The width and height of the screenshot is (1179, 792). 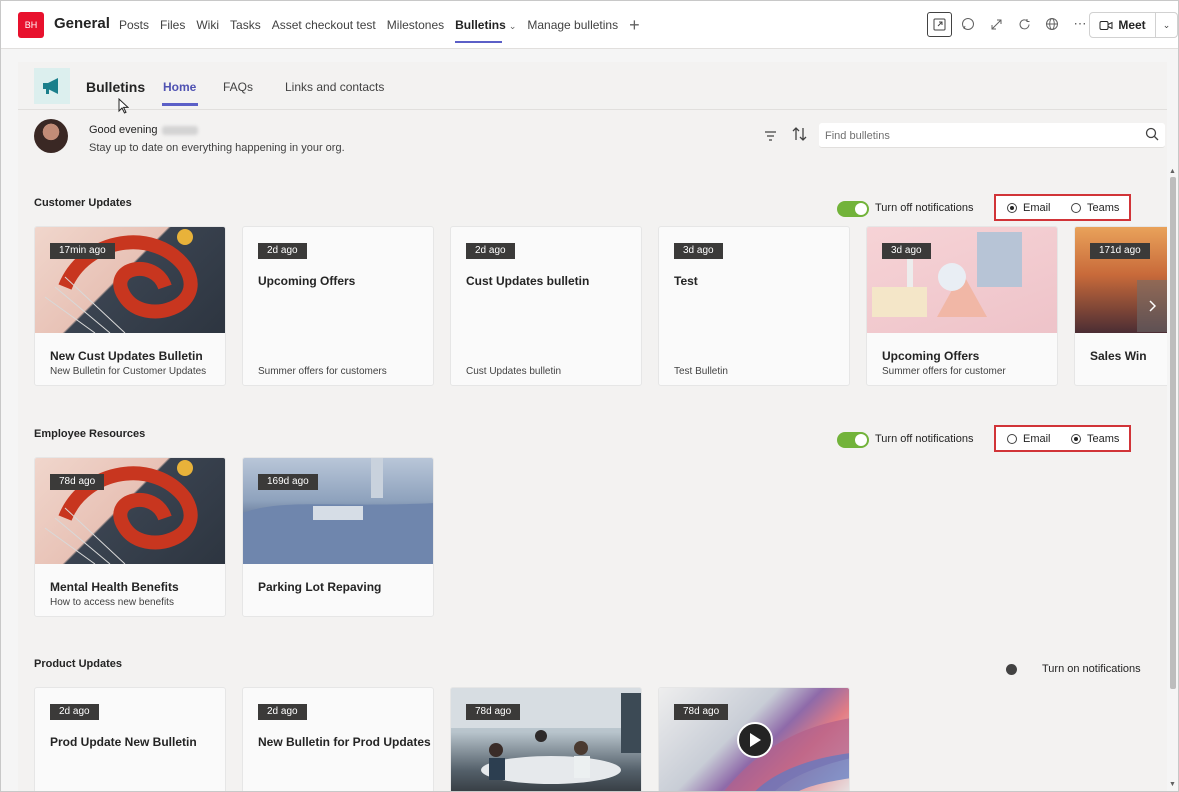 I want to click on bulletin-title: Test, so click(x=686, y=281).